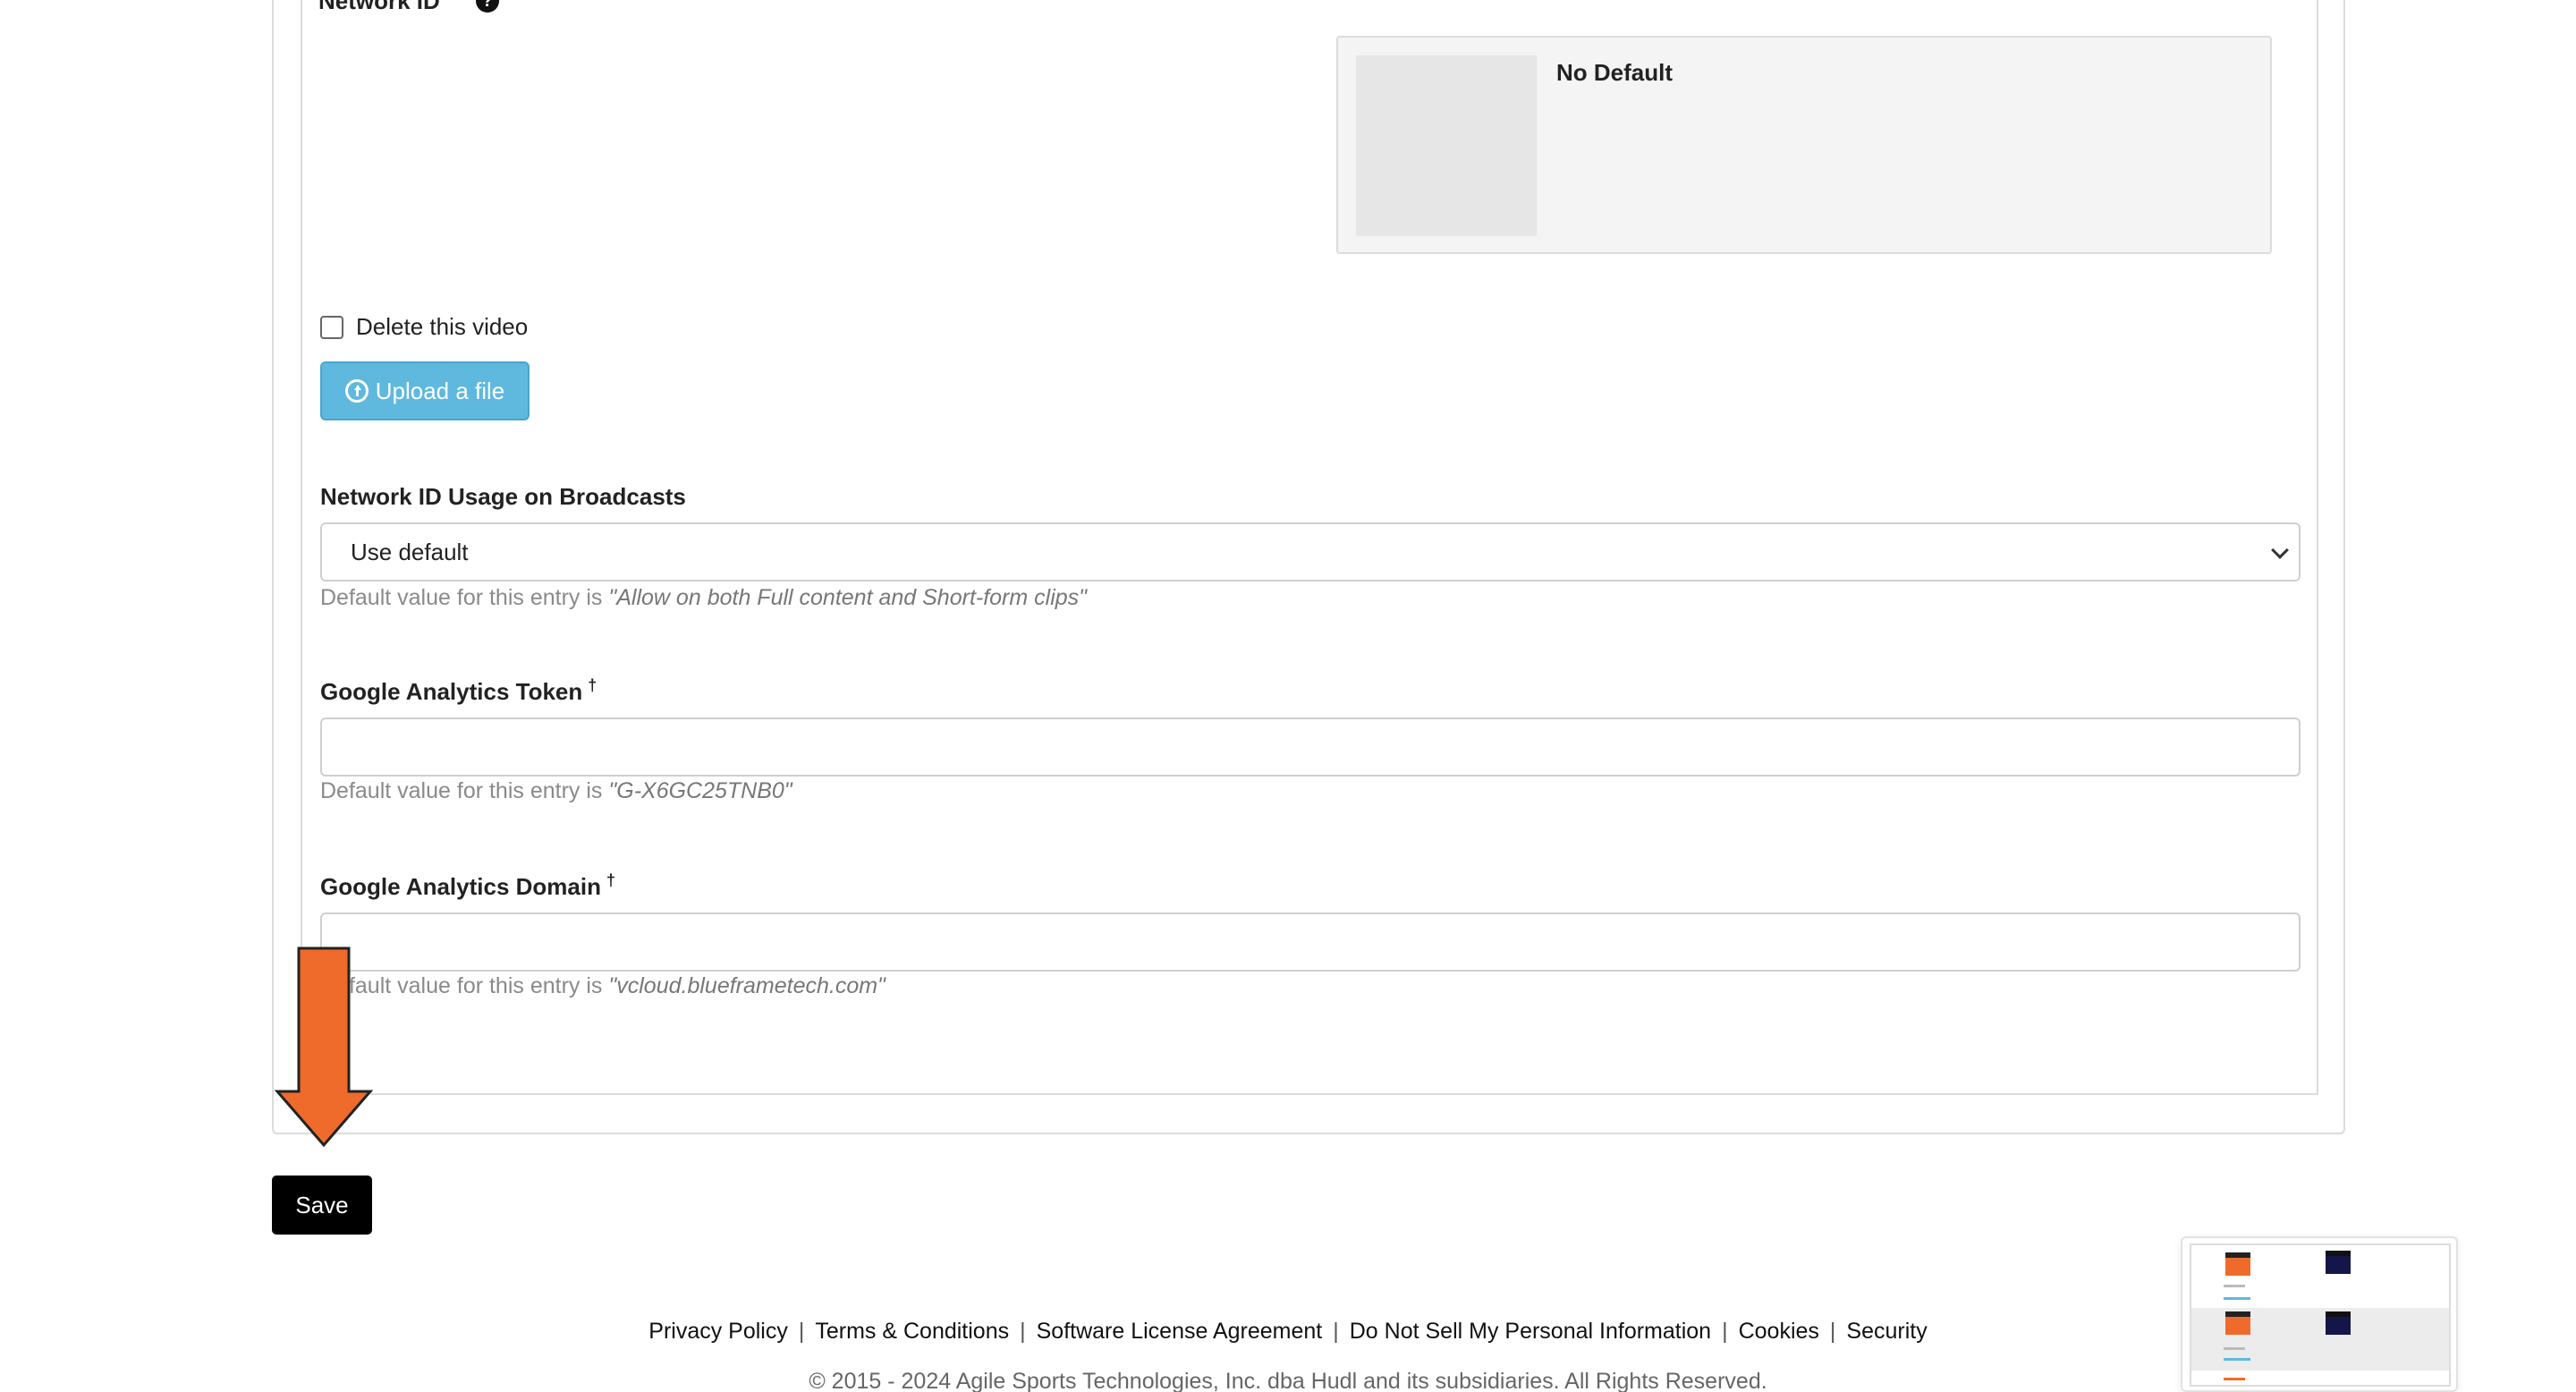 This screenshot has height=1392, width=2576. What do you see at coordinates (440, 390) in the screenshot?
I see `upload-file-label: Upload a file` at bounding box center [440, 390].